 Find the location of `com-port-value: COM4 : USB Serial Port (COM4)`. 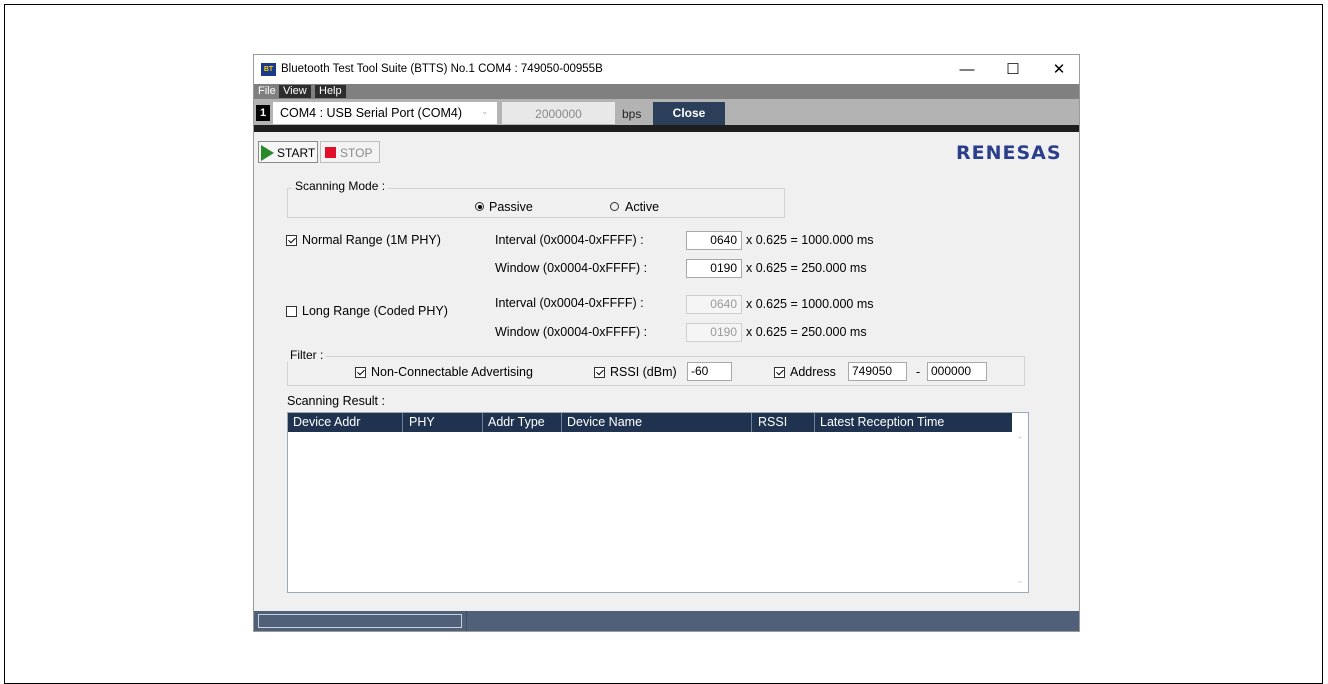

com-port-value: COM4 : USB Serial Port (COM4) is located at coordinates (371, 113).